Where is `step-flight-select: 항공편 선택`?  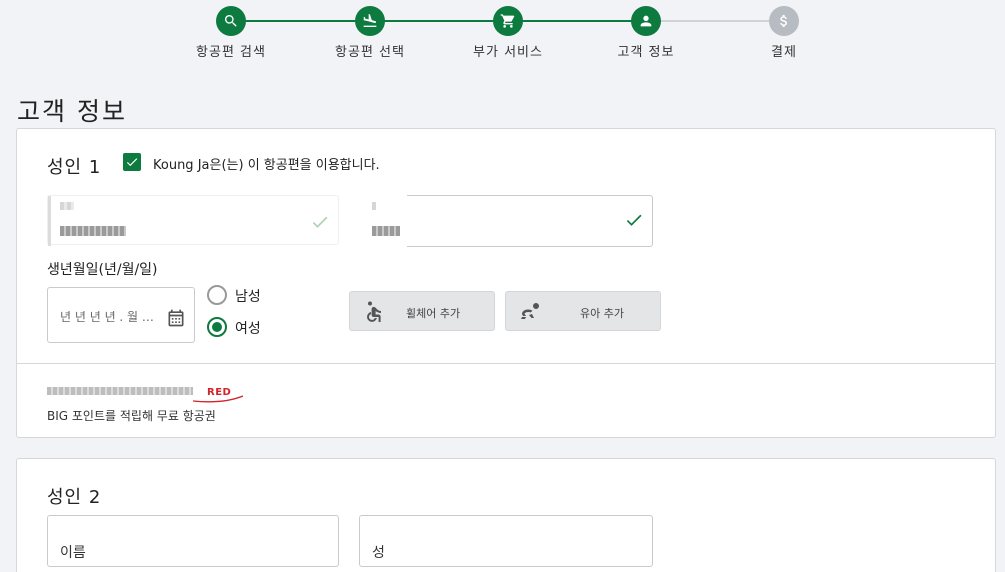 step-flight-select: 항공편 선택 is located at coordinates (370, 33).